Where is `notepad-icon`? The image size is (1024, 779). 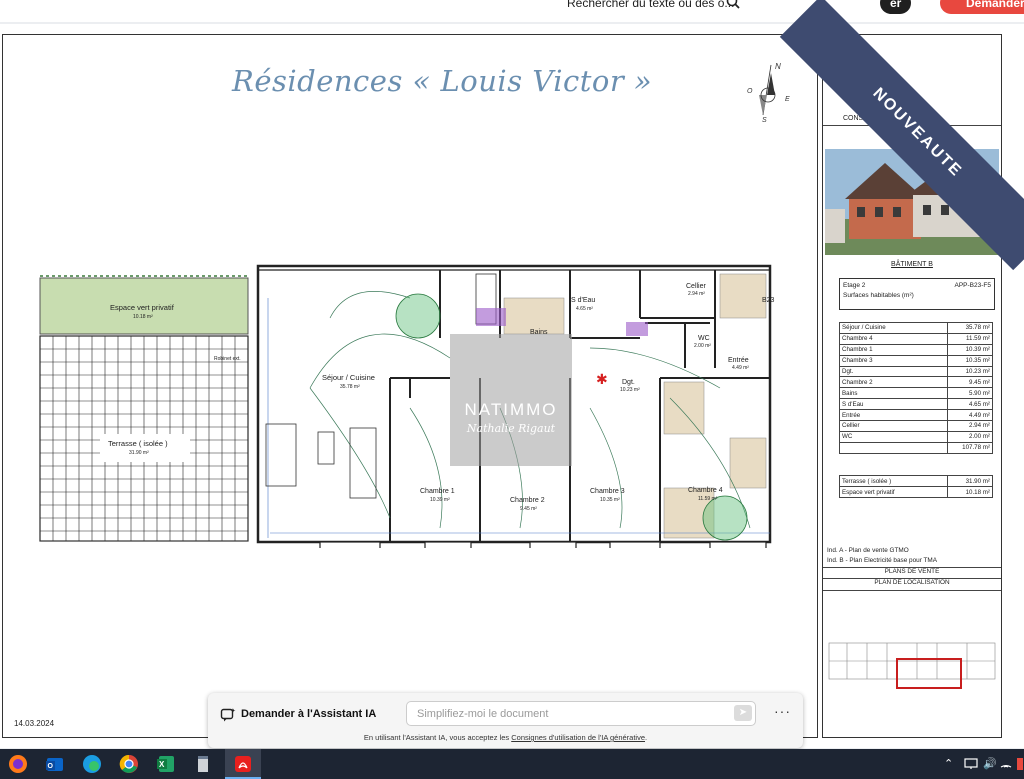 notepad-icon is located at coordinates (203, 764).